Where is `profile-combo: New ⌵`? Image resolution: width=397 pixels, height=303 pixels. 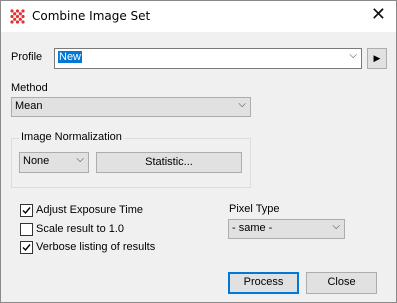 profile-combo: New ⌵ is located at coordinates (208, 58).